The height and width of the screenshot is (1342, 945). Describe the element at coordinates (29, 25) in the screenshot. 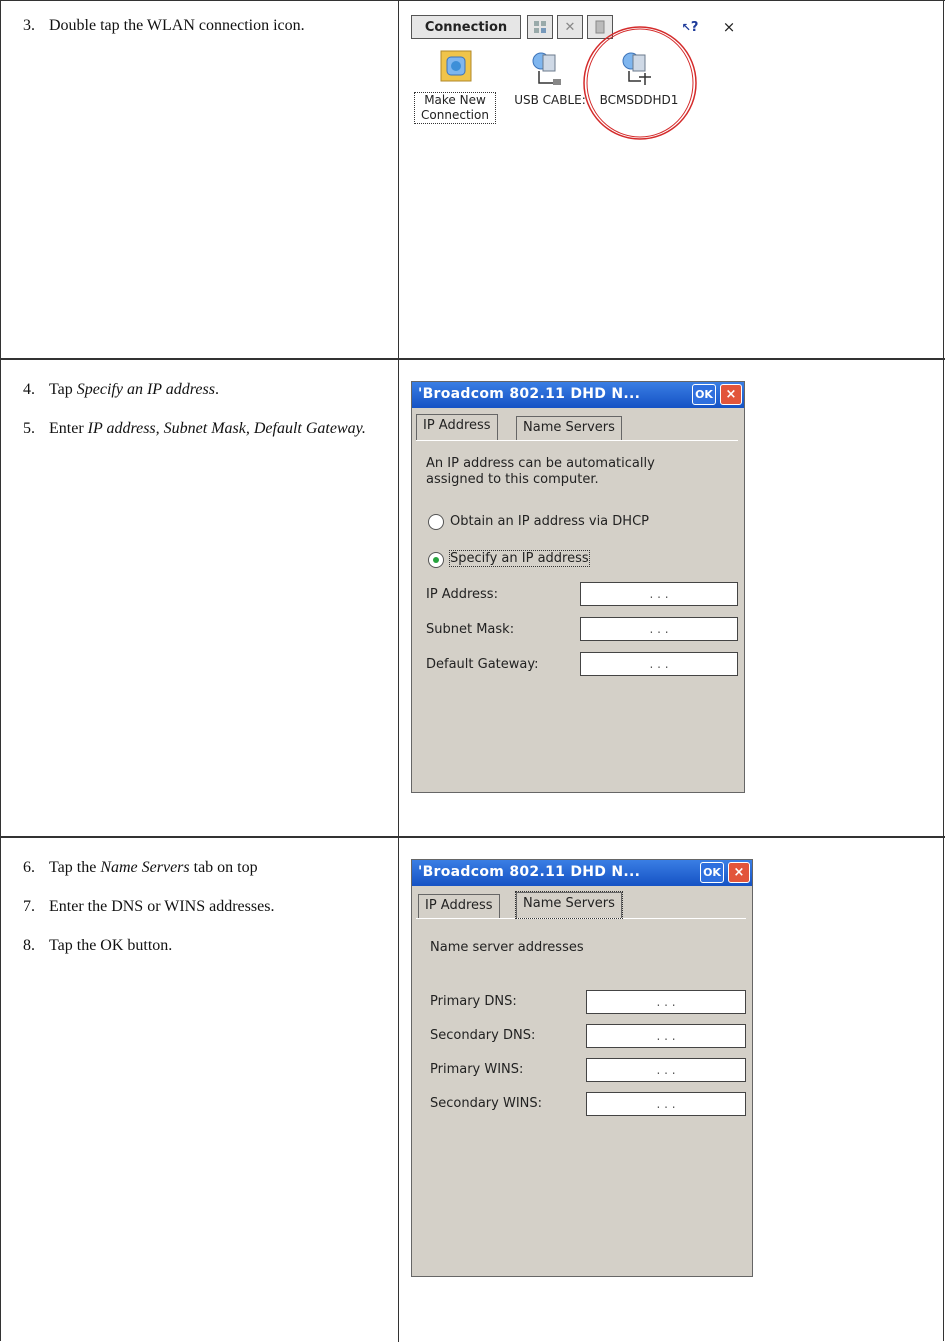

I see `step-number: 3.` at that location.